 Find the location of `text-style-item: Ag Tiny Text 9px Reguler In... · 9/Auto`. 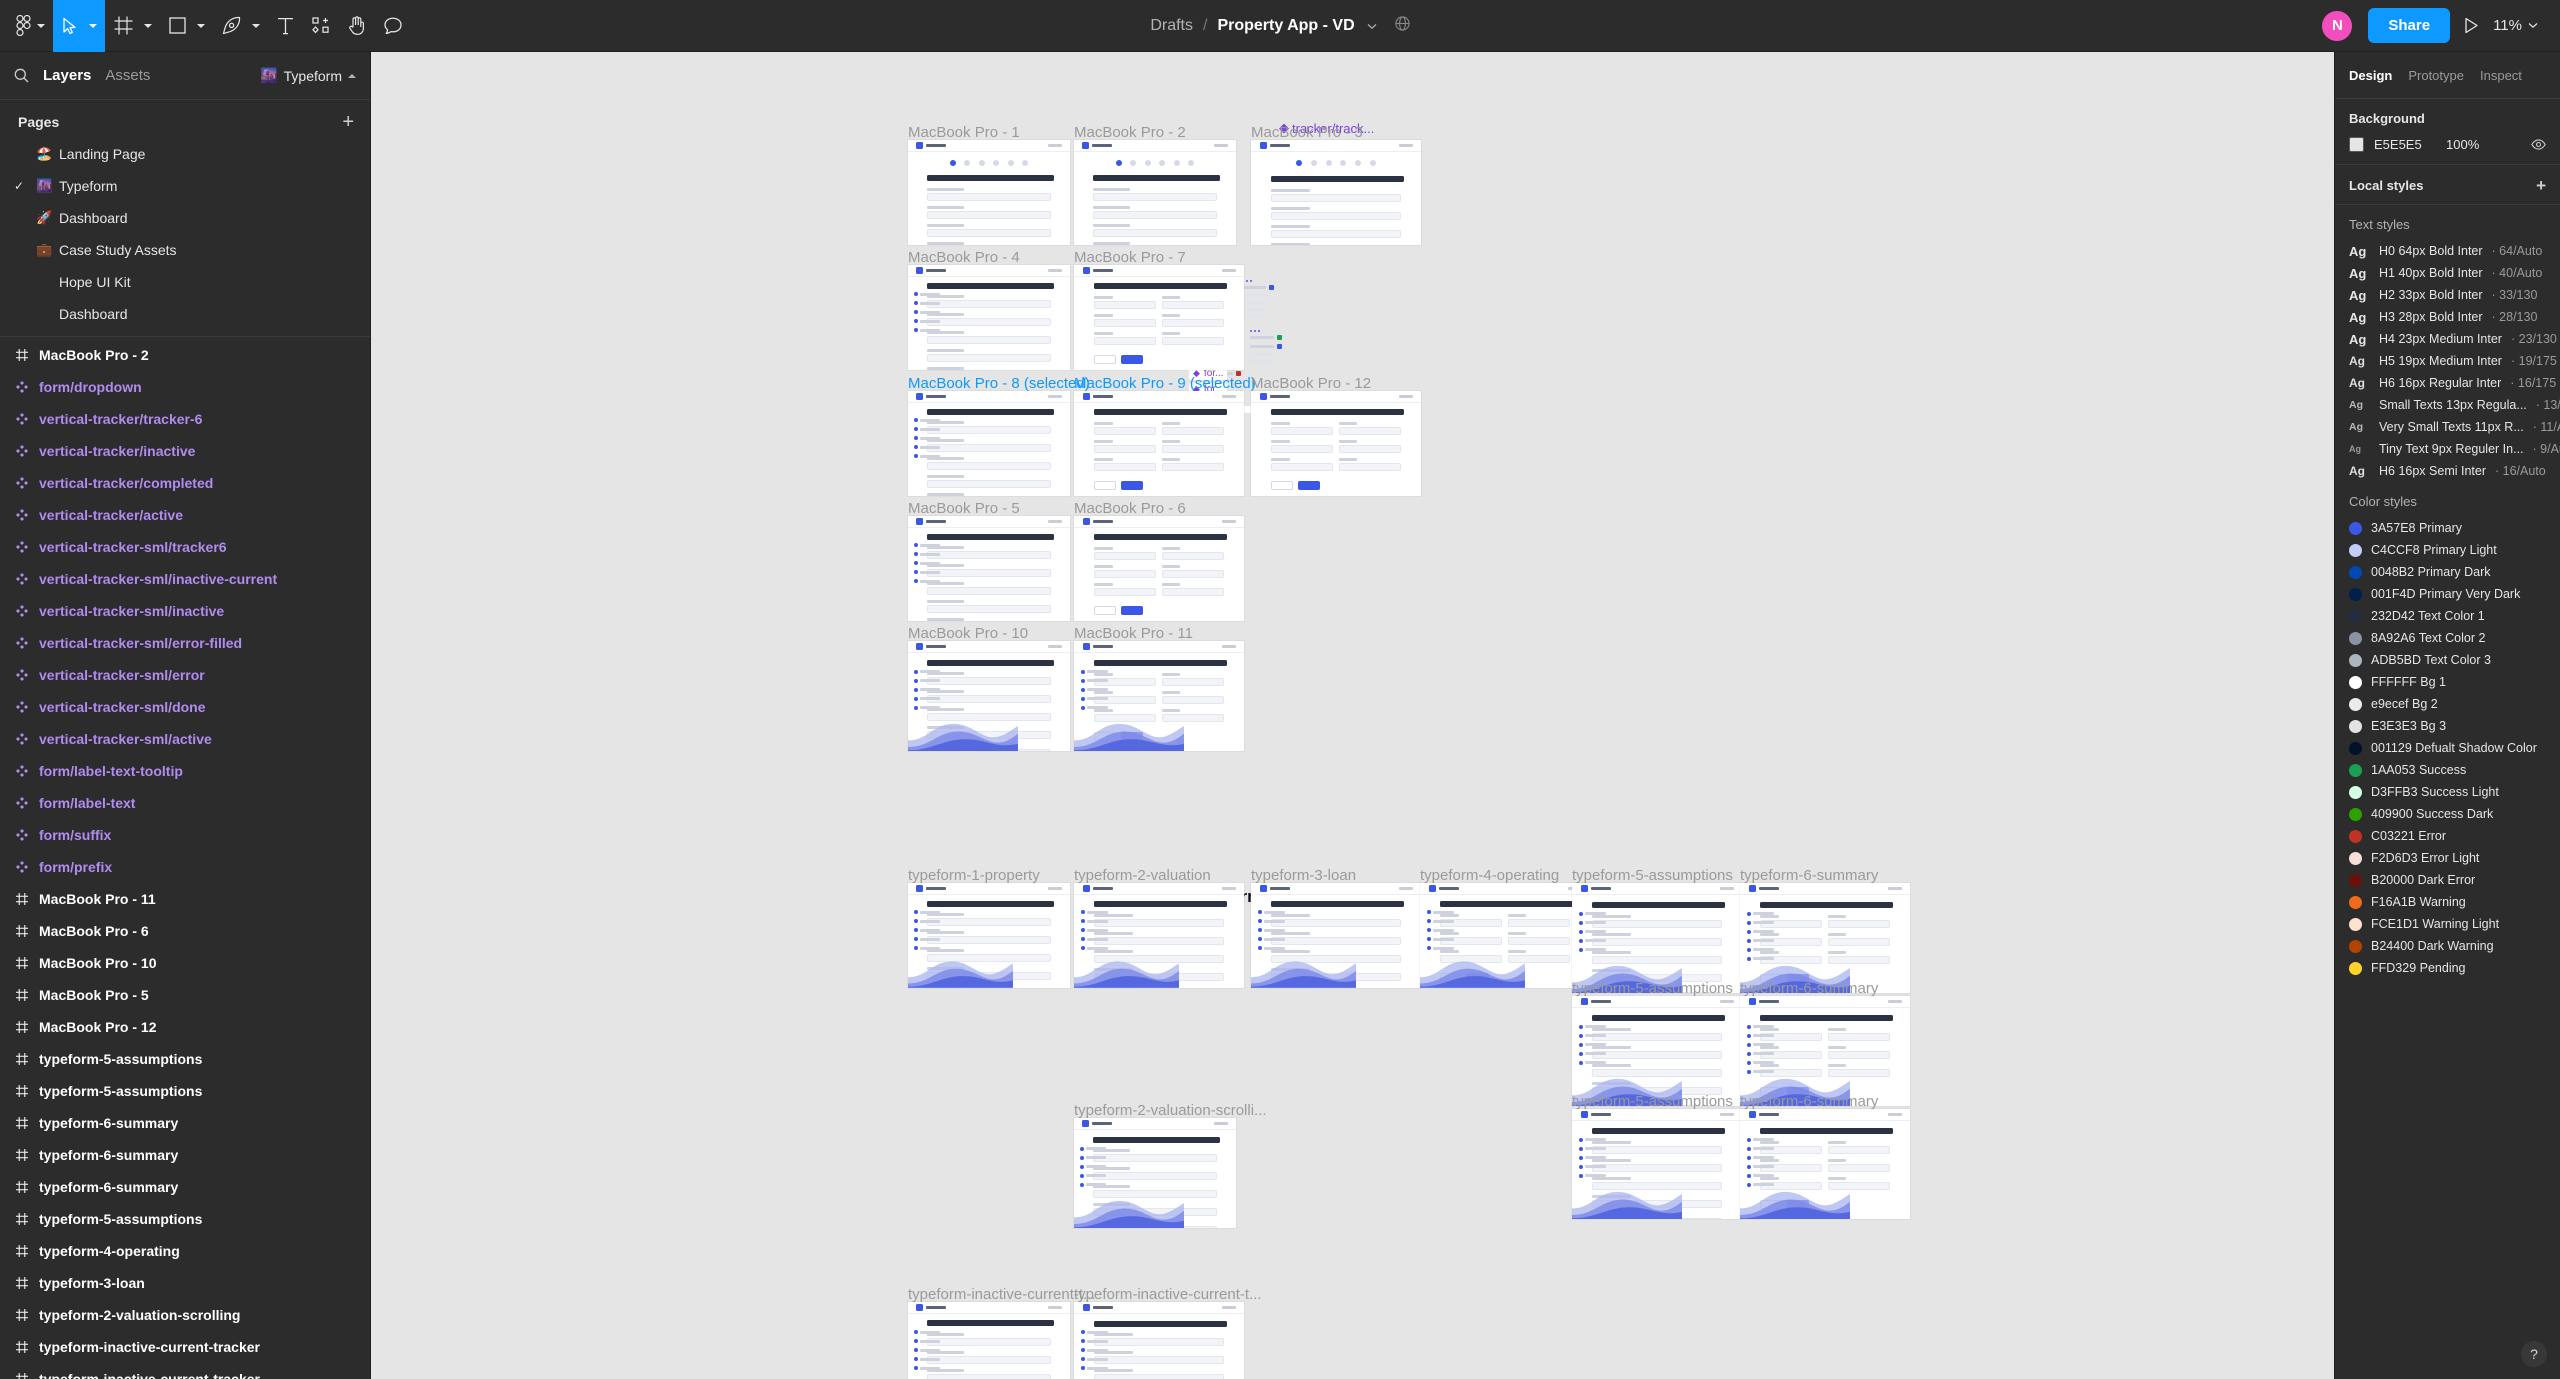

text-style-item: Ag Tiny Text 9px Reguler In... · 9/Auto is located at coordinates (2447, 449).